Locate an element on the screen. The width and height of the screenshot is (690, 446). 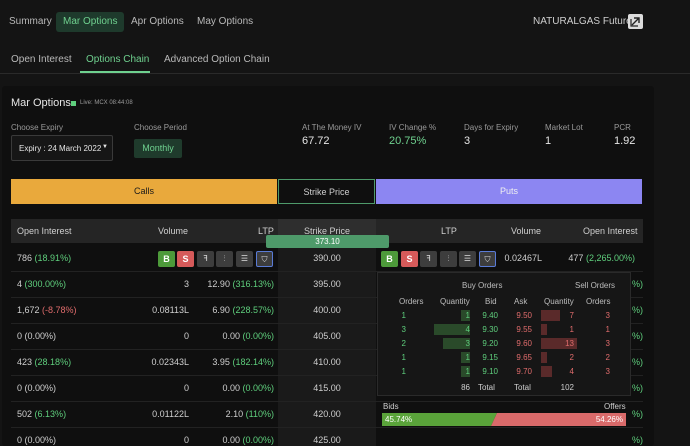
oi-value: 423 is located at coordinates (25, 362).